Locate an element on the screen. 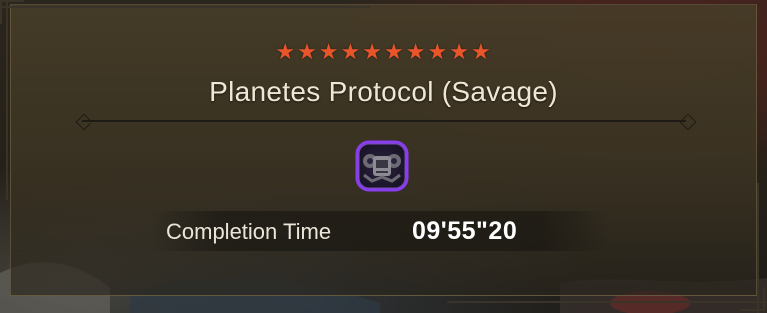 The width and height of the screenshot is (767, 313). completion-time-row: Completion Time 09'55"20 is located at coordinates (380, 231).